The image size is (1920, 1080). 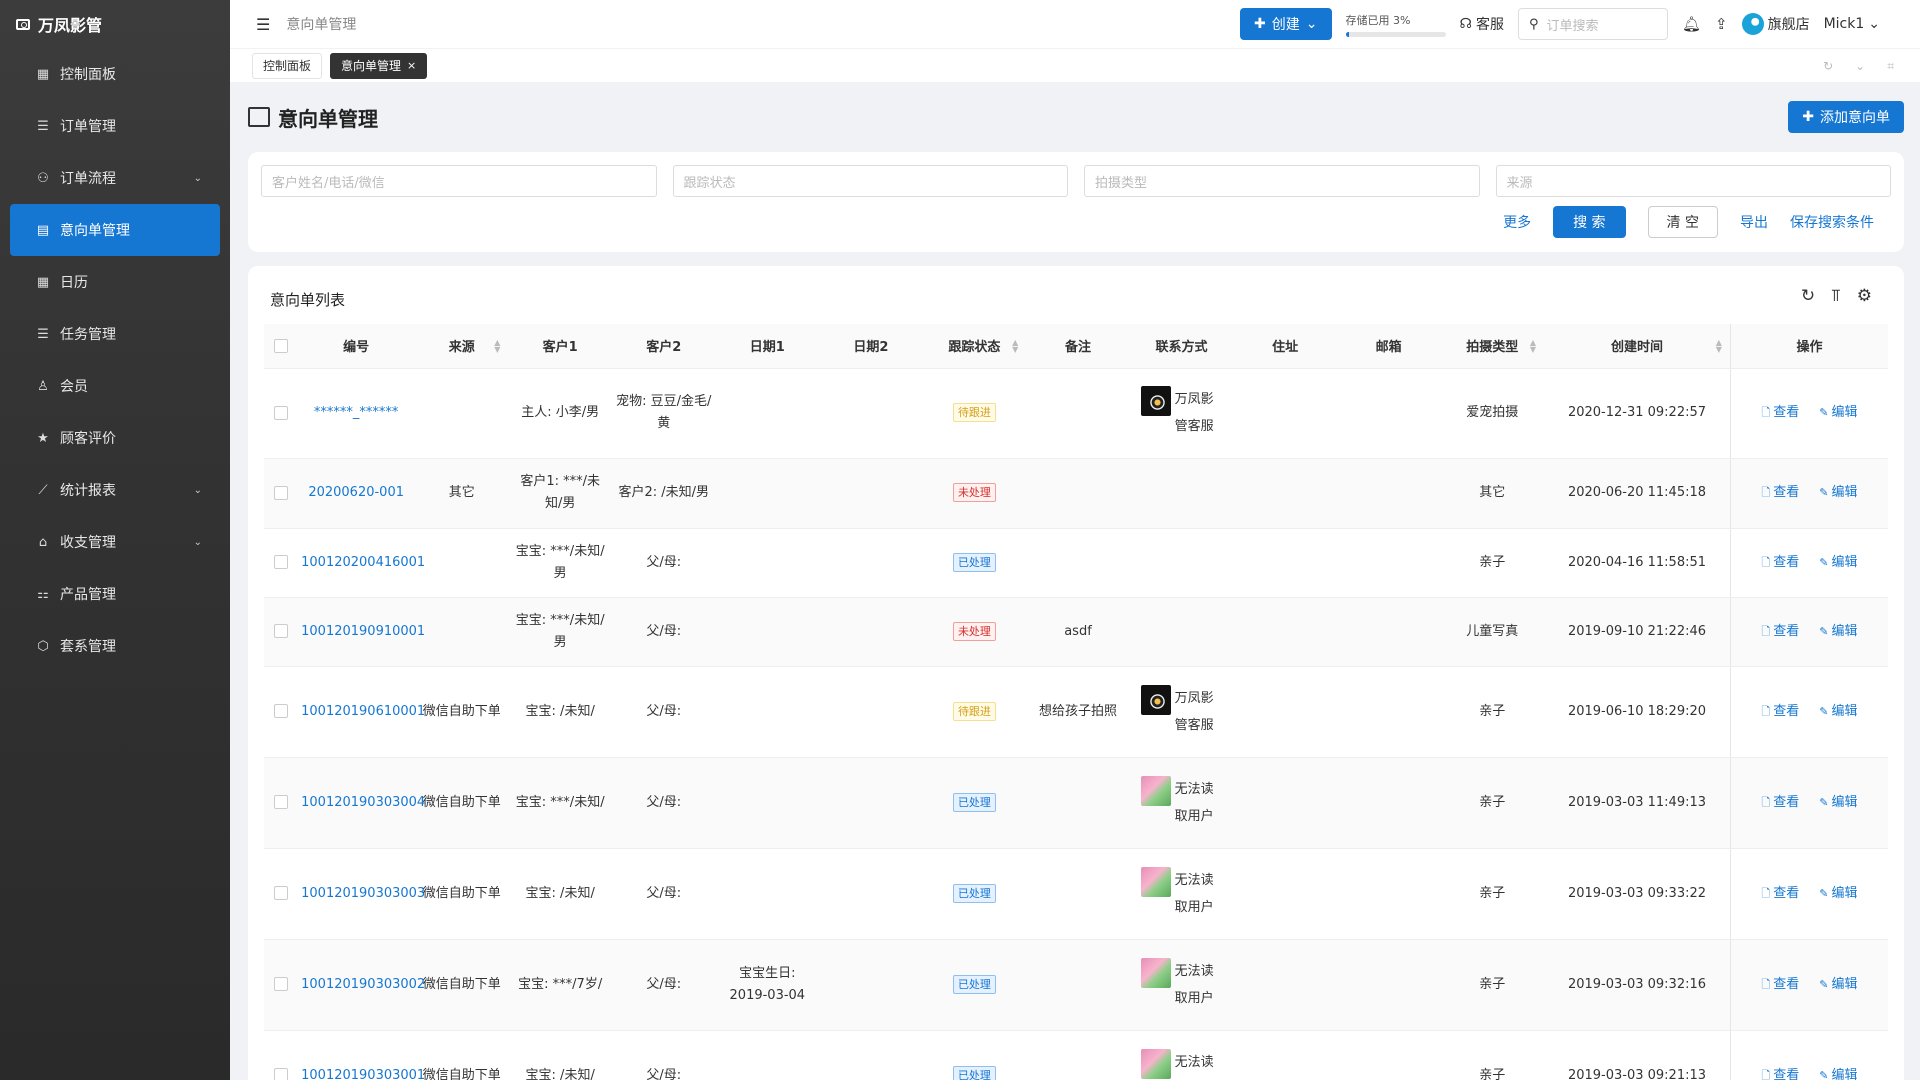 What do you see at coordinates (115, 490) in the screenshot?
I see `sidebar-item-8: ⟋ 统计报表 ⌄` at bounding box center [115, 490].